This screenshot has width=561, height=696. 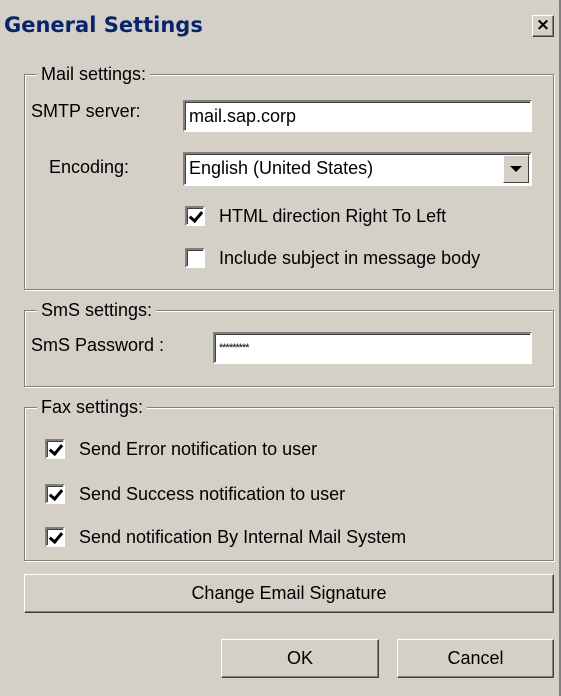 I want to click on rtl-checkbox-label: HTML direction Right To Left, so click(x=333, y=216).